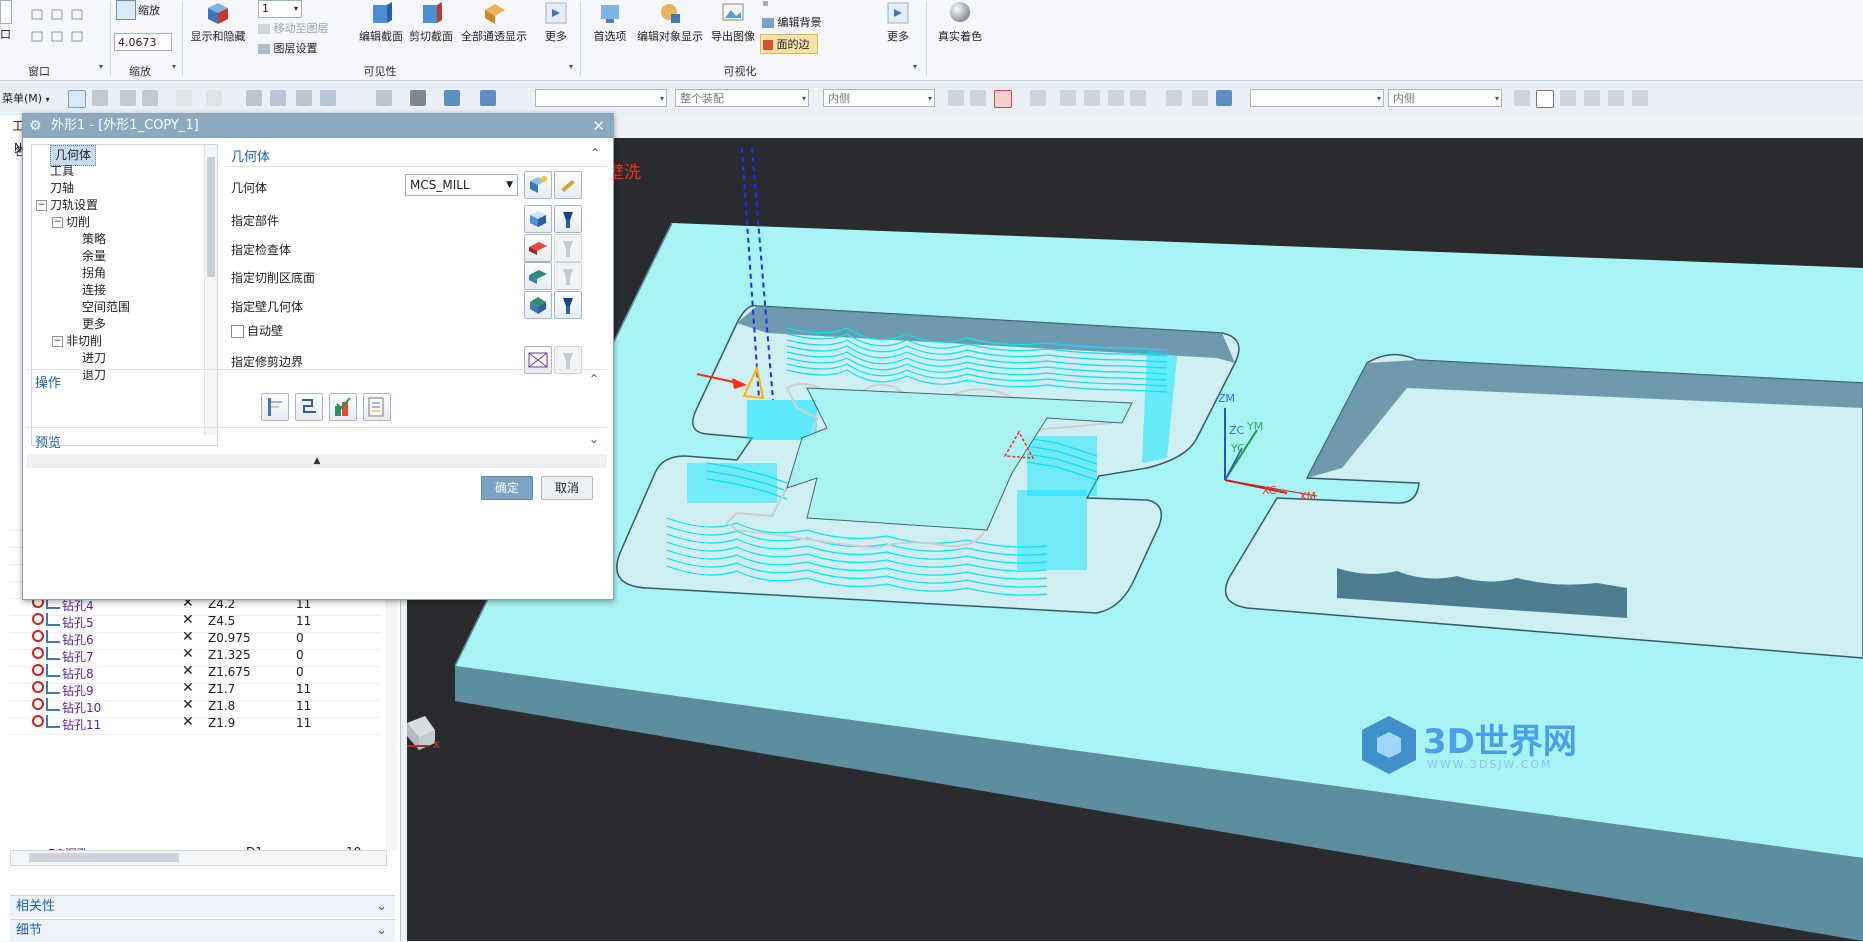 The height and width of the screenshot is (942, 1863). I want to click on snap-box-icon, so click(1174, 98).